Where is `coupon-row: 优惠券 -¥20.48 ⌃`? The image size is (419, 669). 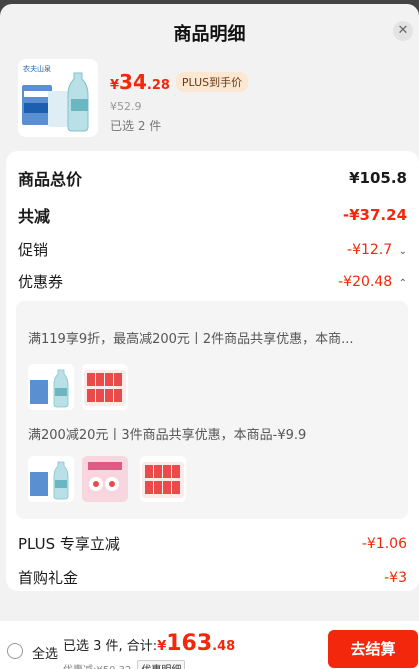
coupon-row: 优惠券 -¥20.48 ⌃ is located at coordinates (212, 281).